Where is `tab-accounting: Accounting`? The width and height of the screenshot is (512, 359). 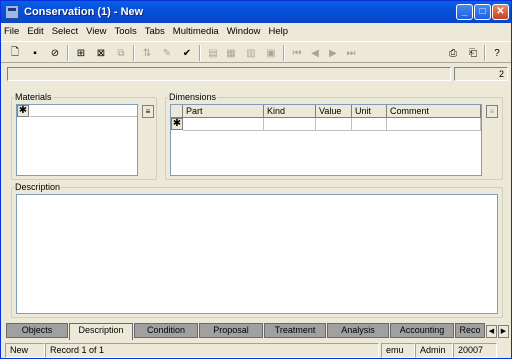
tab-accounting: Accounting is located at coordinates (422, 330).